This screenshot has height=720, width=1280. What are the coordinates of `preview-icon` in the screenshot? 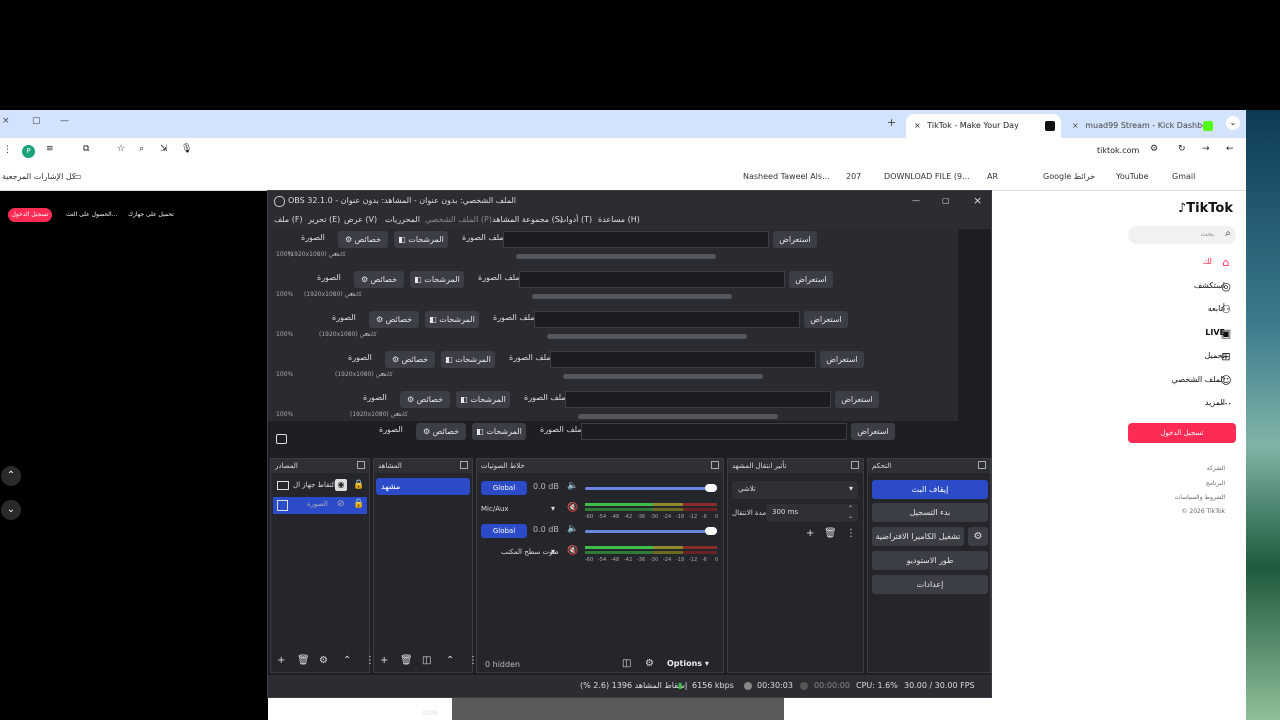 It's located at (281, 439).